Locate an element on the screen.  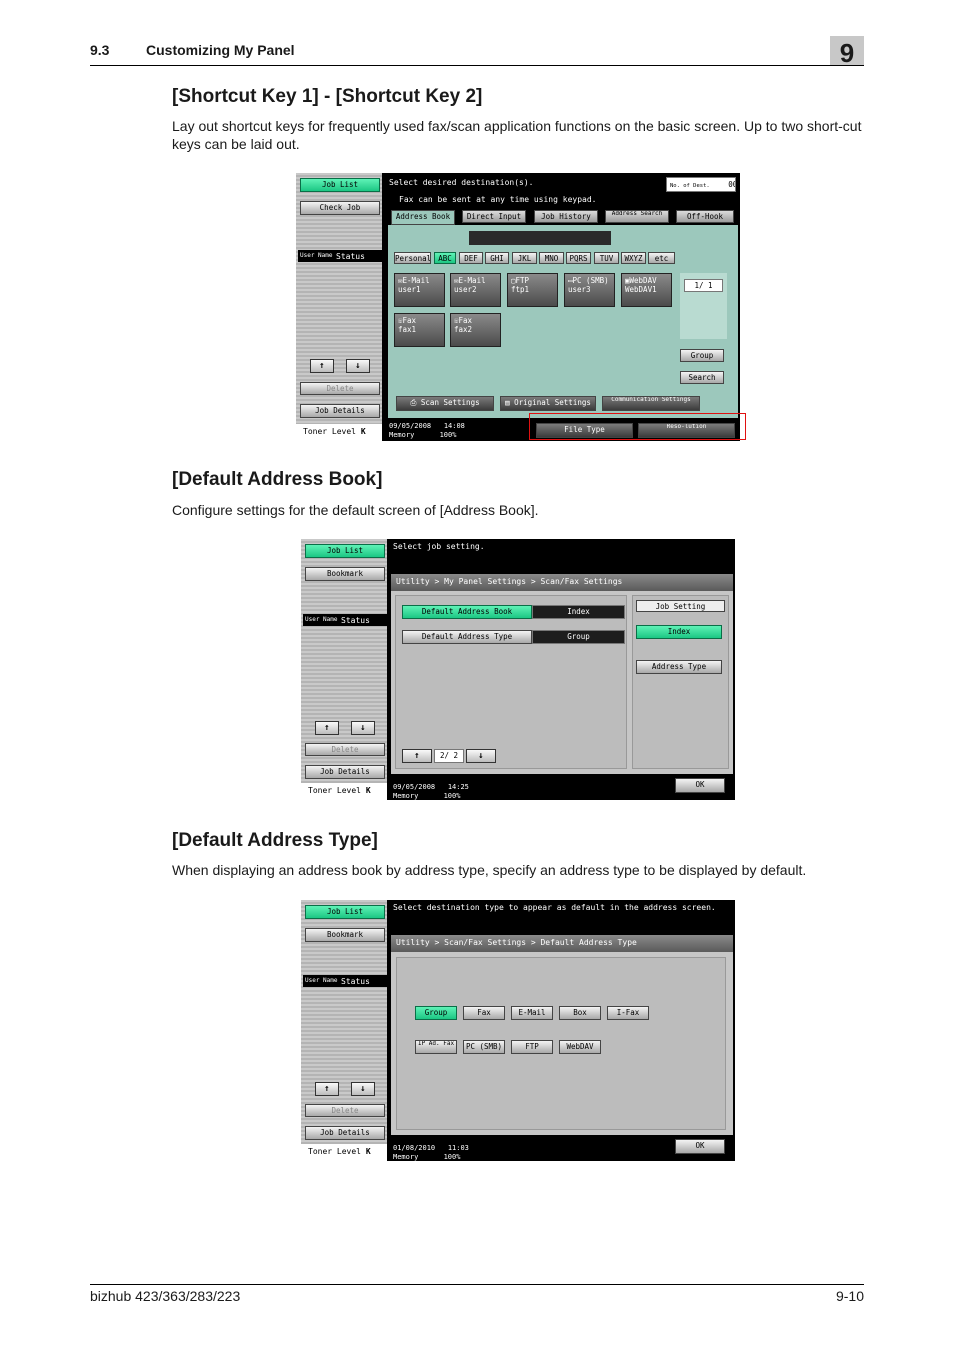
index-tab-pqrs: PQRS is located at coordinates (578, 258).